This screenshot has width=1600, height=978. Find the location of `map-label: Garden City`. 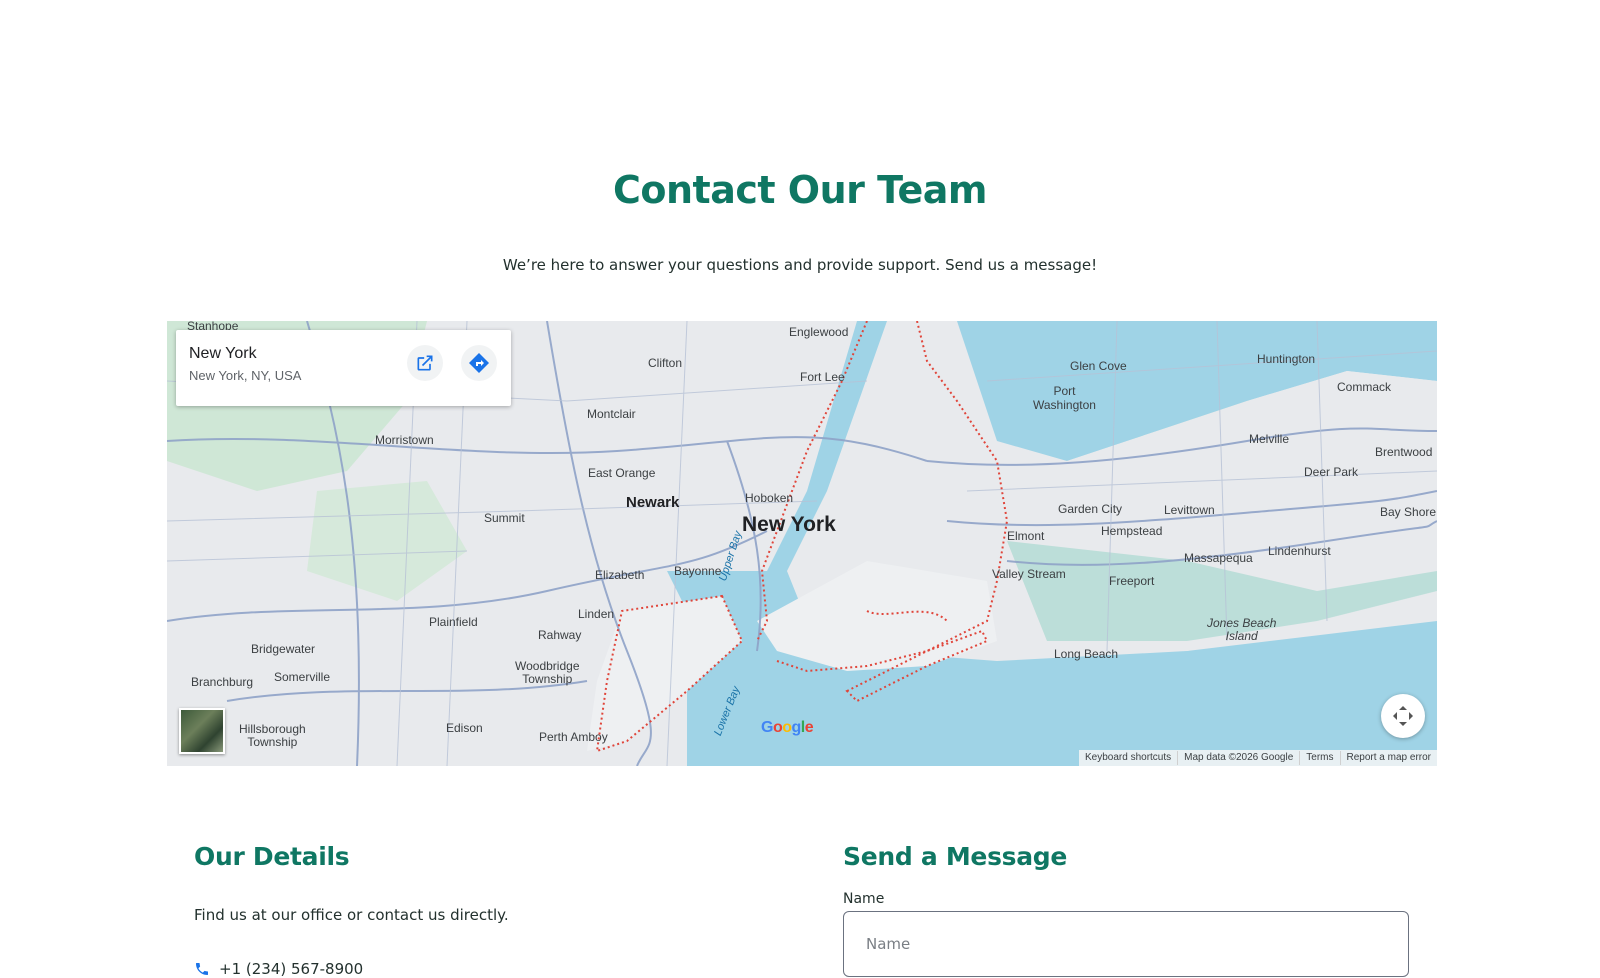

map-label: Garden City is located at coordinates (1090, 509).